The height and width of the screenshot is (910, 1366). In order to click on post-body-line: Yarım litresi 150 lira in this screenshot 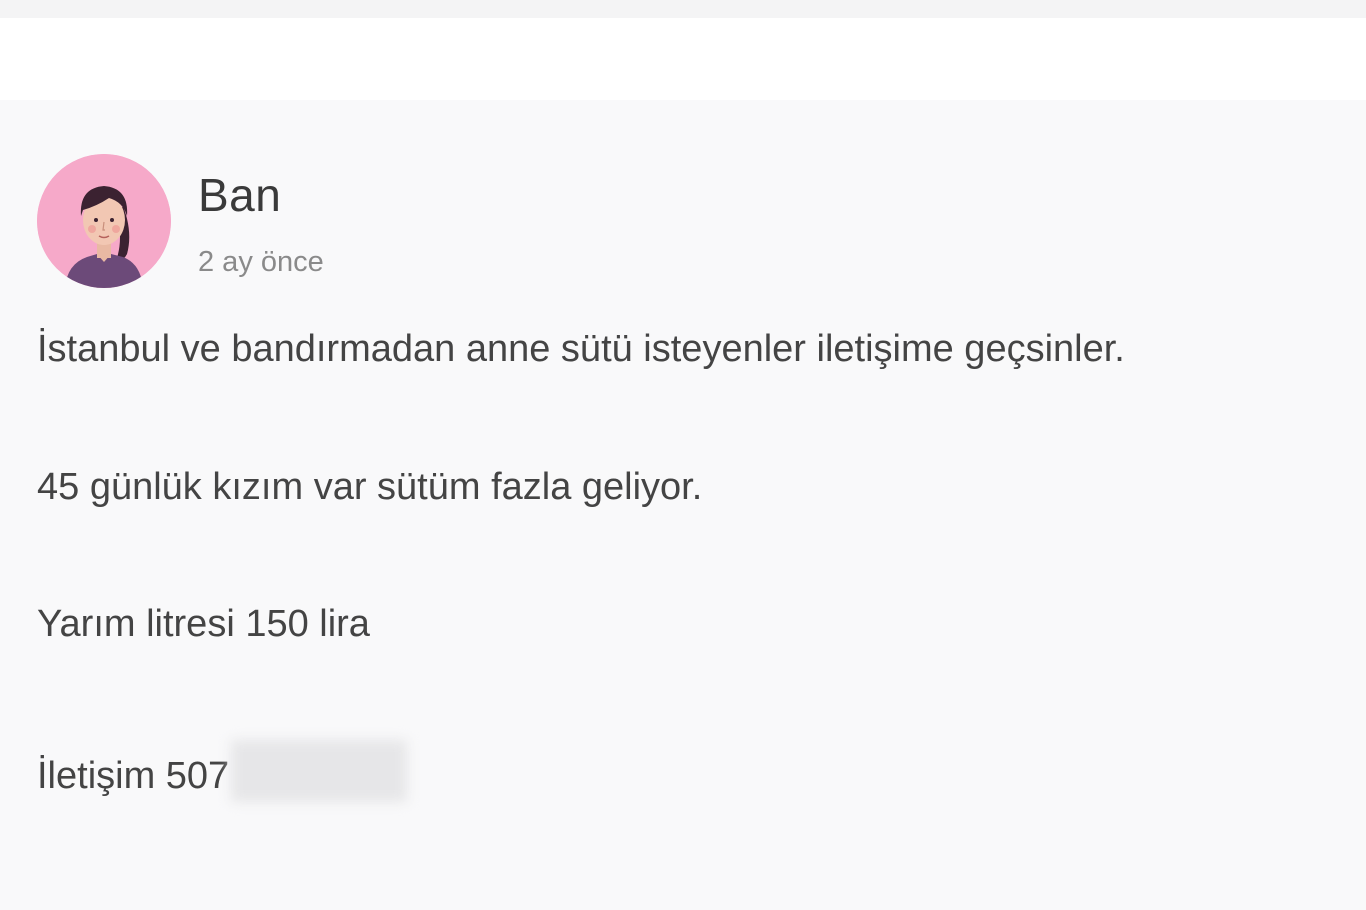, I will do `click(203, 624)`.